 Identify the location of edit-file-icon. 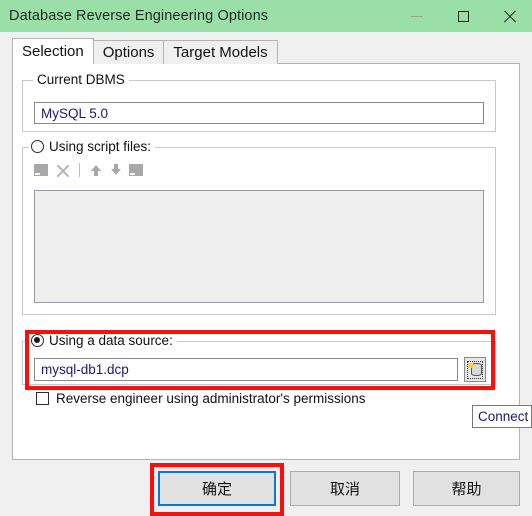
(137, 170).